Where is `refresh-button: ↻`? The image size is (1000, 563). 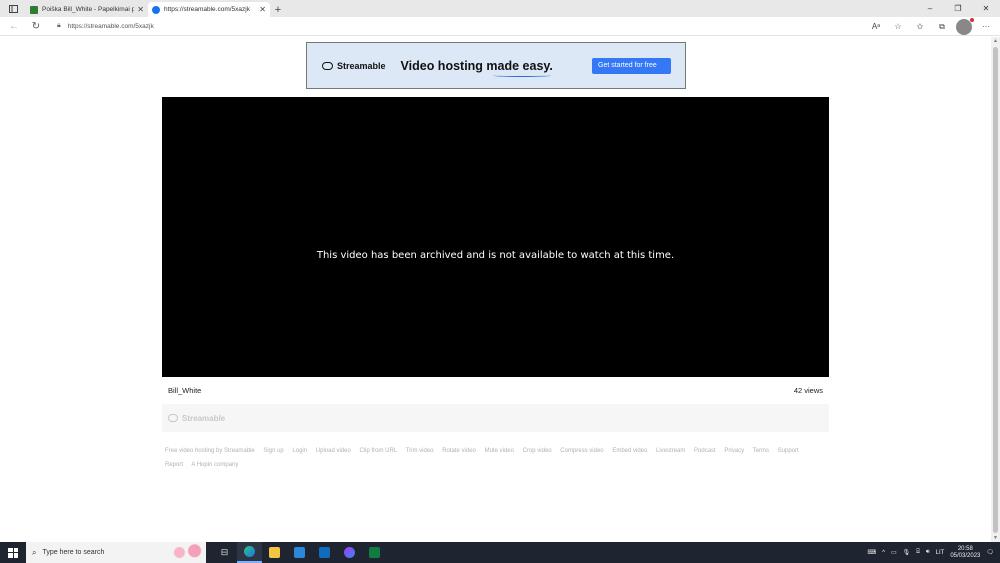
refresh-button: ↻ is located at coordinates (36, 26).